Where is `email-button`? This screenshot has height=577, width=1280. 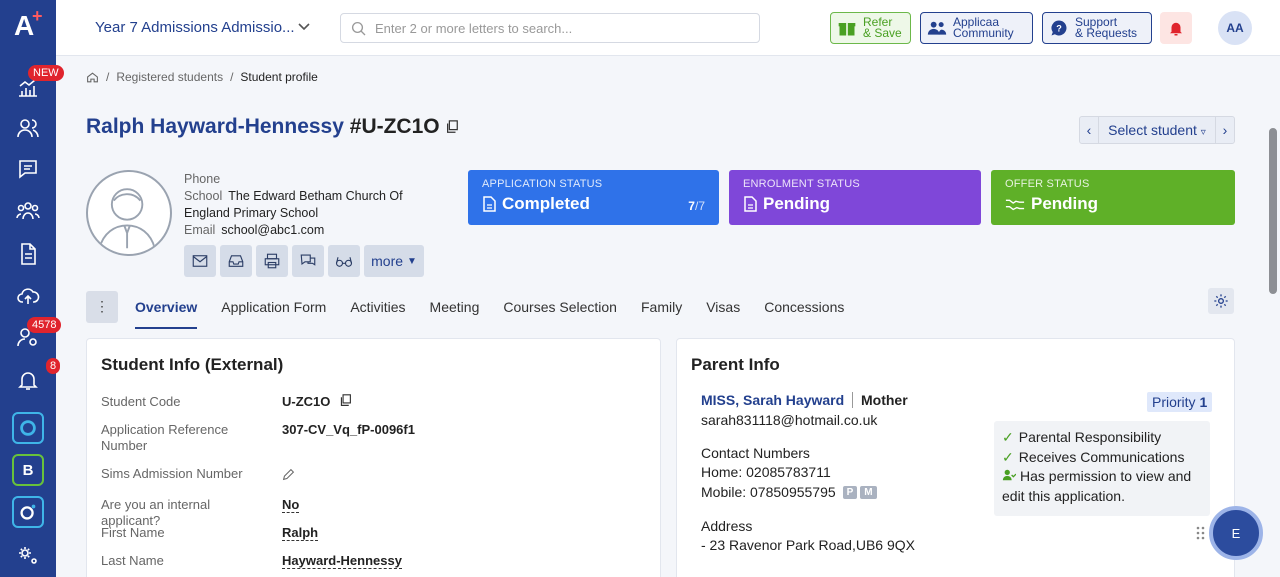 email-button is located at coordinates (200, 261).